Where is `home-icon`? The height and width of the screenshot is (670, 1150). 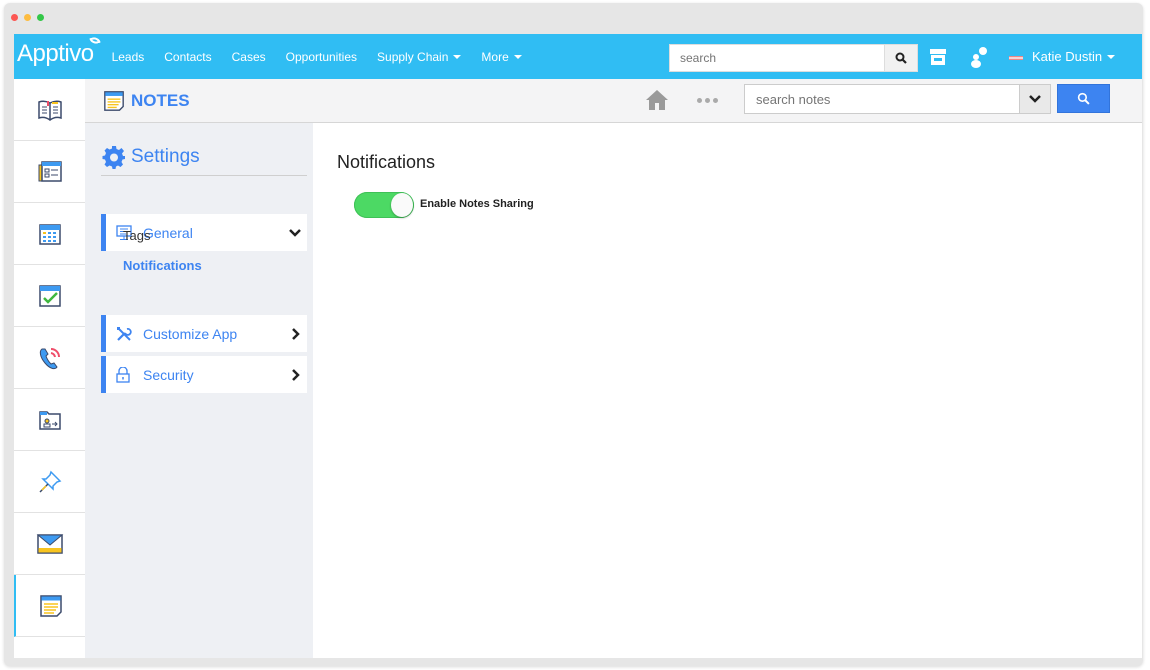 home-icon is located at coordinates (657, 100).